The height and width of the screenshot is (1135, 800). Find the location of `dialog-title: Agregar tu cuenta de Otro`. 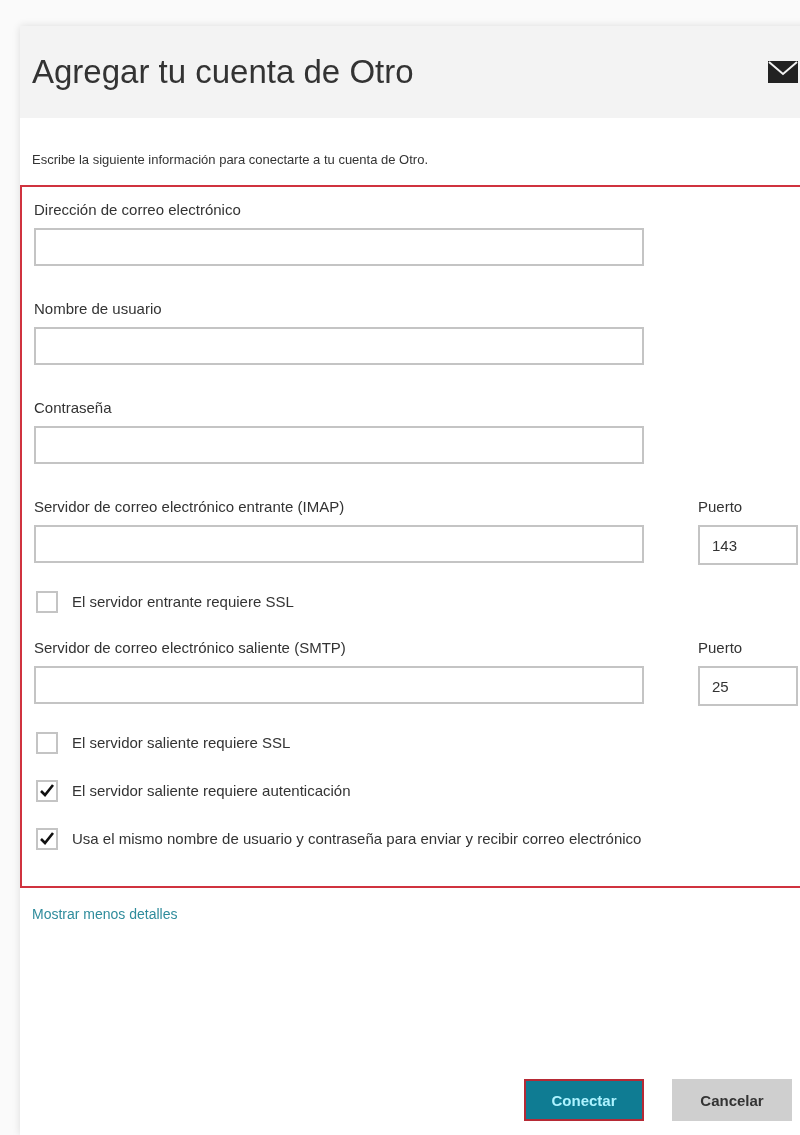

dialog-title: Agregar tu cuenta de Otro is located at coordinates (223, 72).